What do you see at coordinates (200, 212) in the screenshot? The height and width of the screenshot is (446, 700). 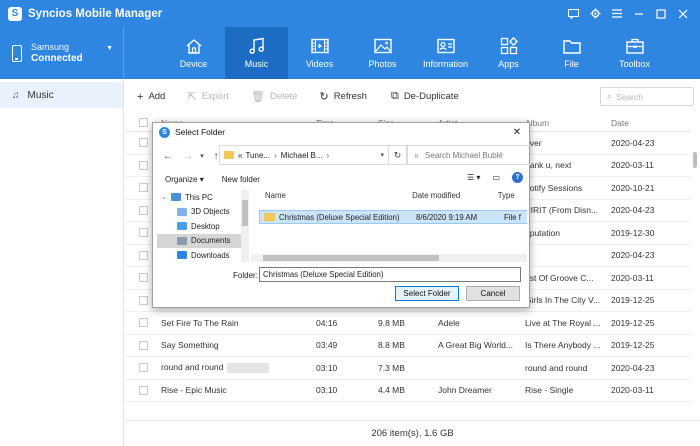 I see `tree-item-3d-objects: 3D Objects` at bounding box center [200, 212].